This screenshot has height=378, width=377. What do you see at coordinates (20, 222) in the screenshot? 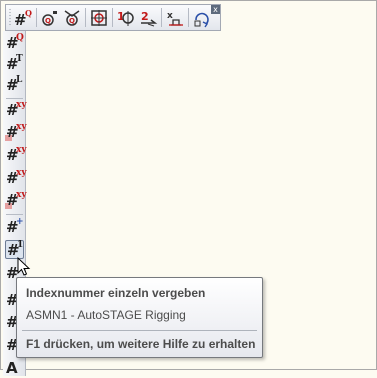
I see `superscript-label: +` at bounding box center [20, 222].